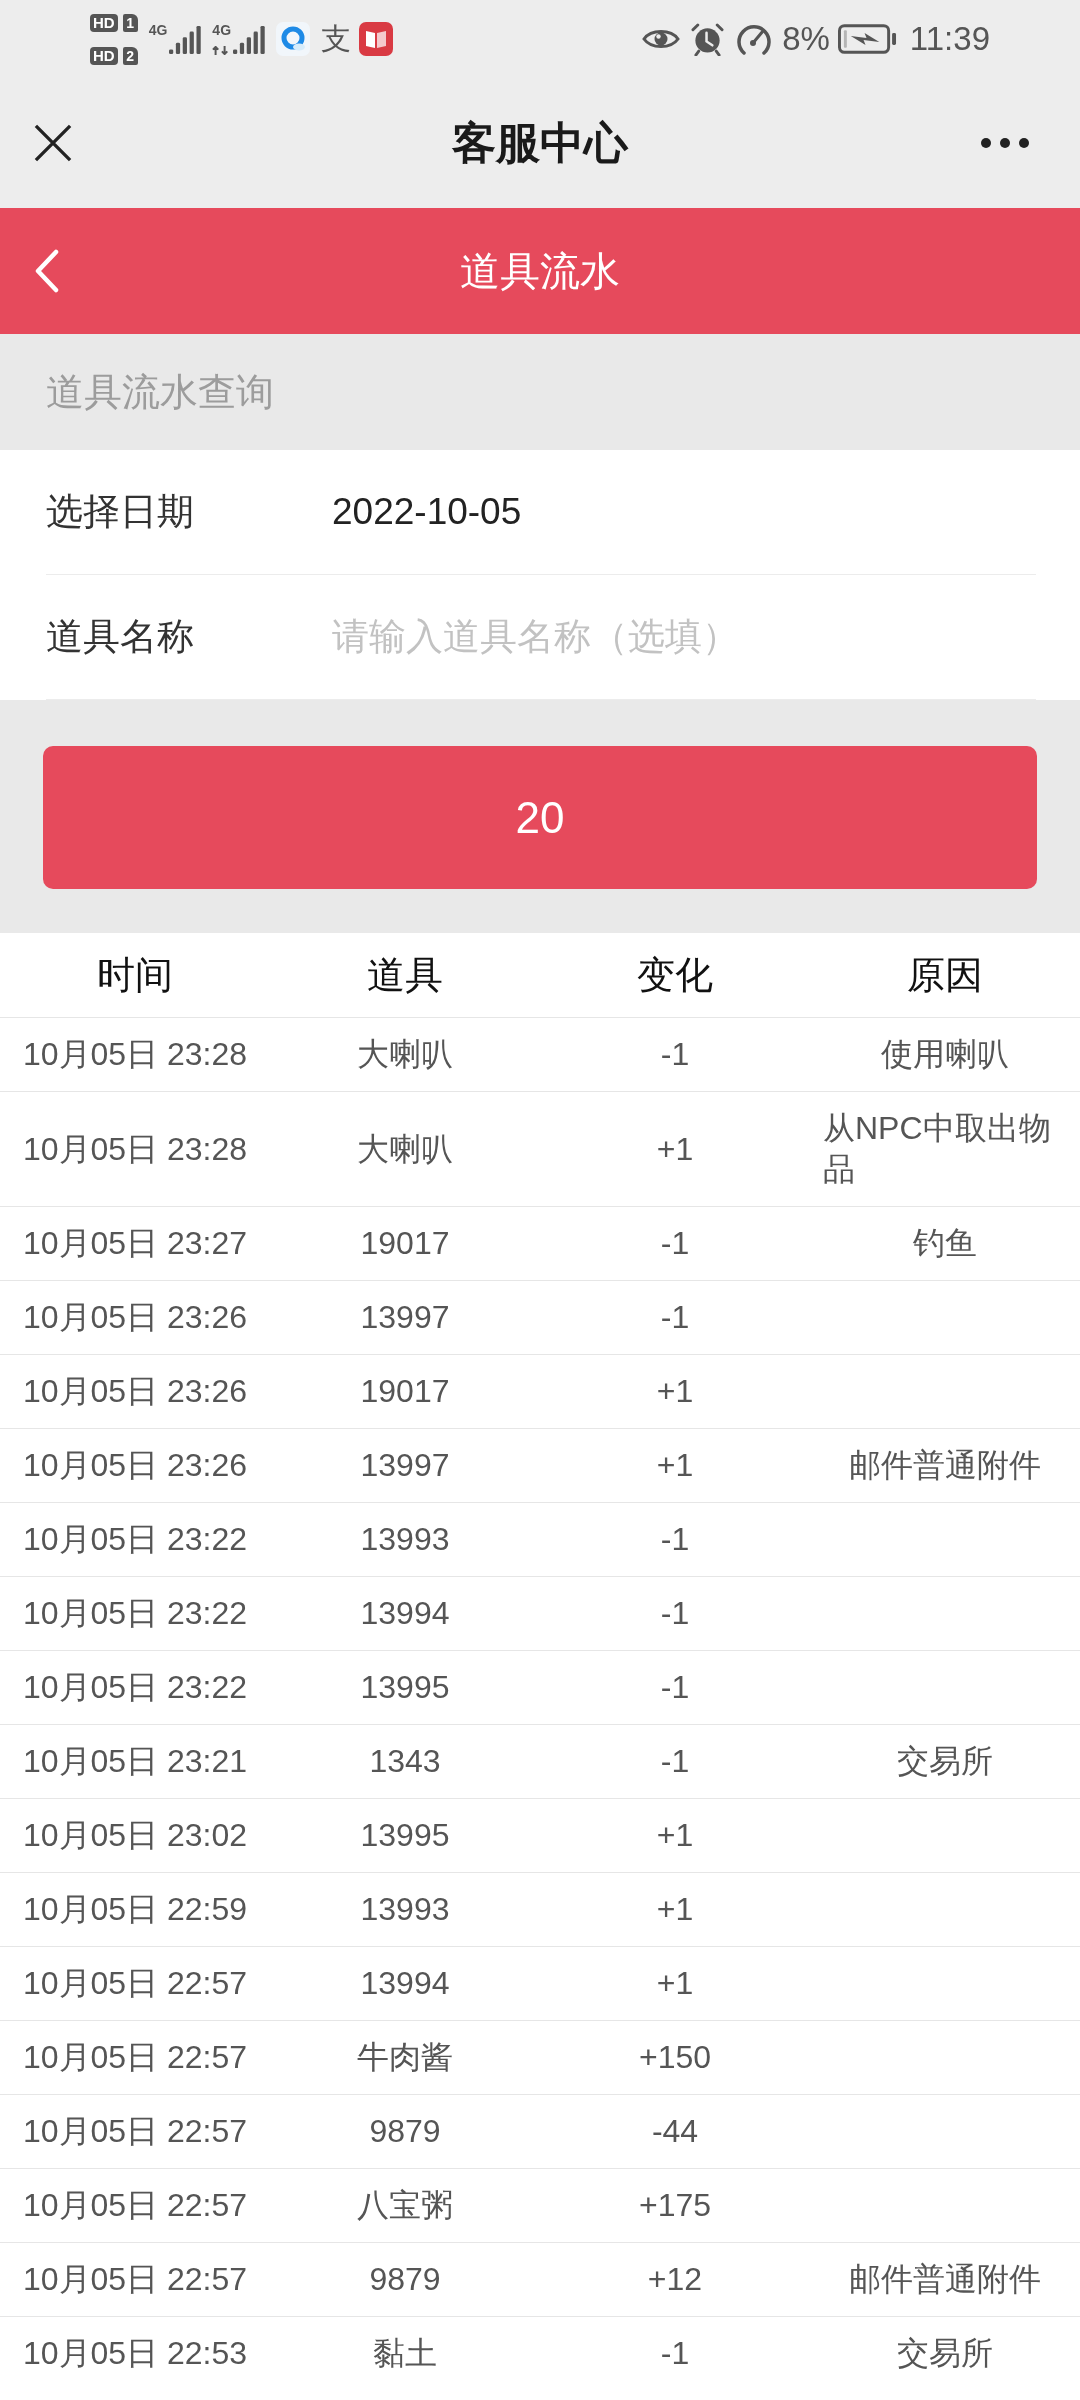  What do you see at coordinates (867, 39) in the screenshot?
I see `battery-charging-icon` at bounding box center [867, 39].